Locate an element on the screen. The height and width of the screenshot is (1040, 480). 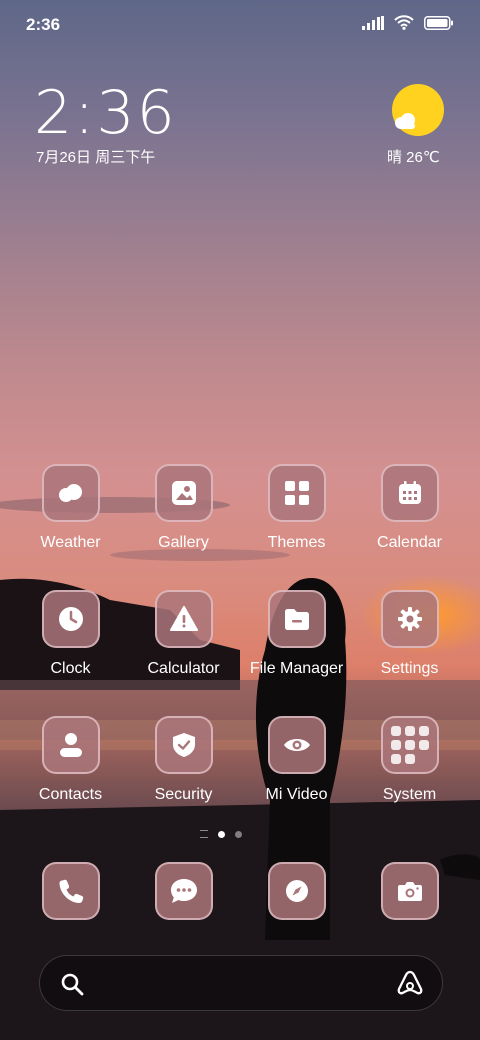
status-time: 2:36 is located at coordinates (43, 24).